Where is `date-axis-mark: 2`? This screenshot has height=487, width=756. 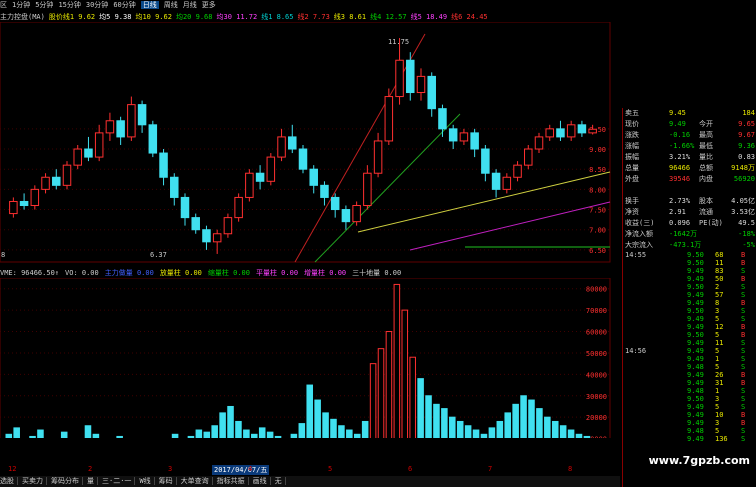
date-axis-mark: 2 is located at coordinates (90, 469).